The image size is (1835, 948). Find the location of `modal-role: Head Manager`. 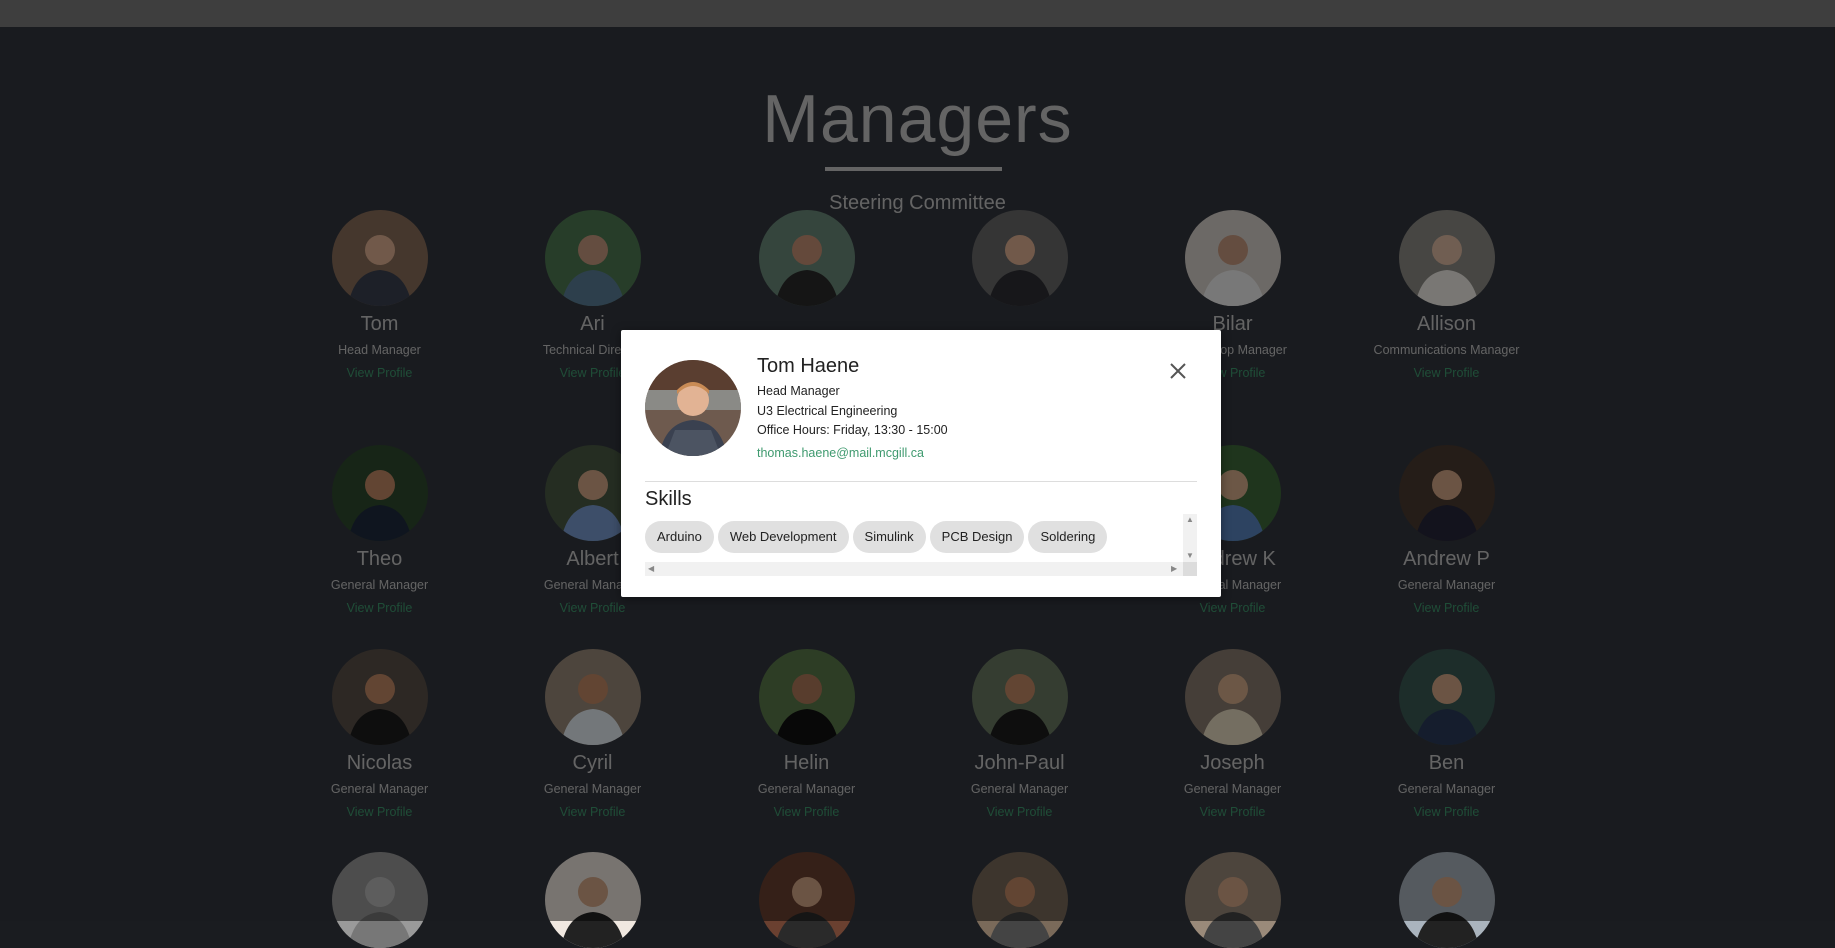

modal-role: Head Manager is located at coordinates (798, 391).